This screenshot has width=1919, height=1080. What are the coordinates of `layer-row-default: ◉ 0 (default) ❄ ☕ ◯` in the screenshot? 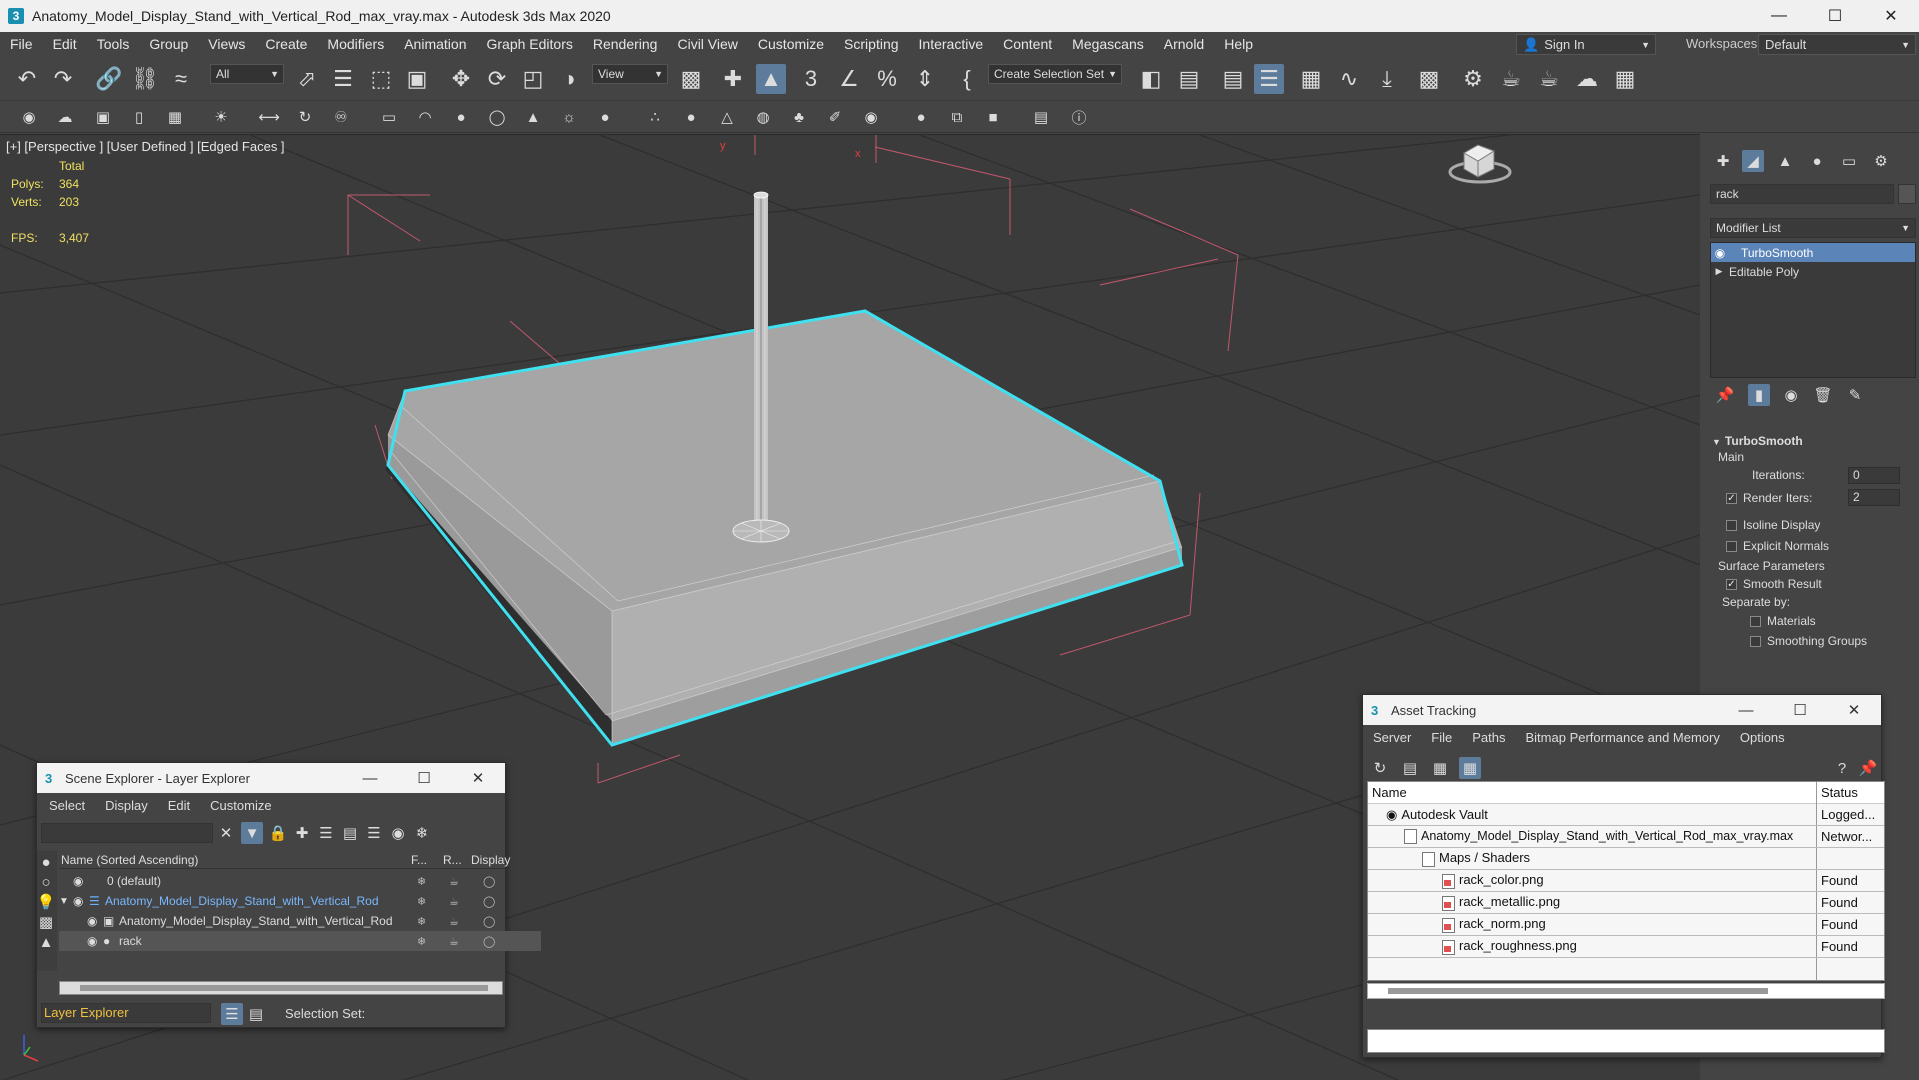 It's located at (300, 881).